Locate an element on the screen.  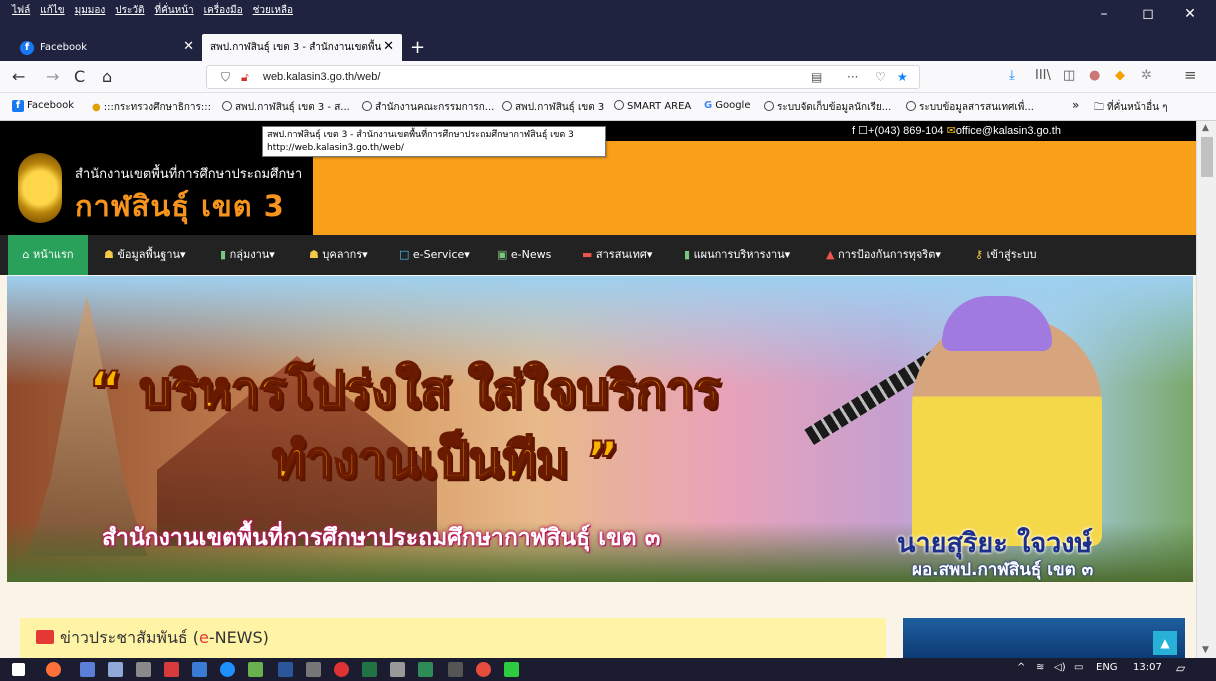
nav-management-plan: ▮ แผนการบริหารงาน▾ is located at coordinates (737, 255).